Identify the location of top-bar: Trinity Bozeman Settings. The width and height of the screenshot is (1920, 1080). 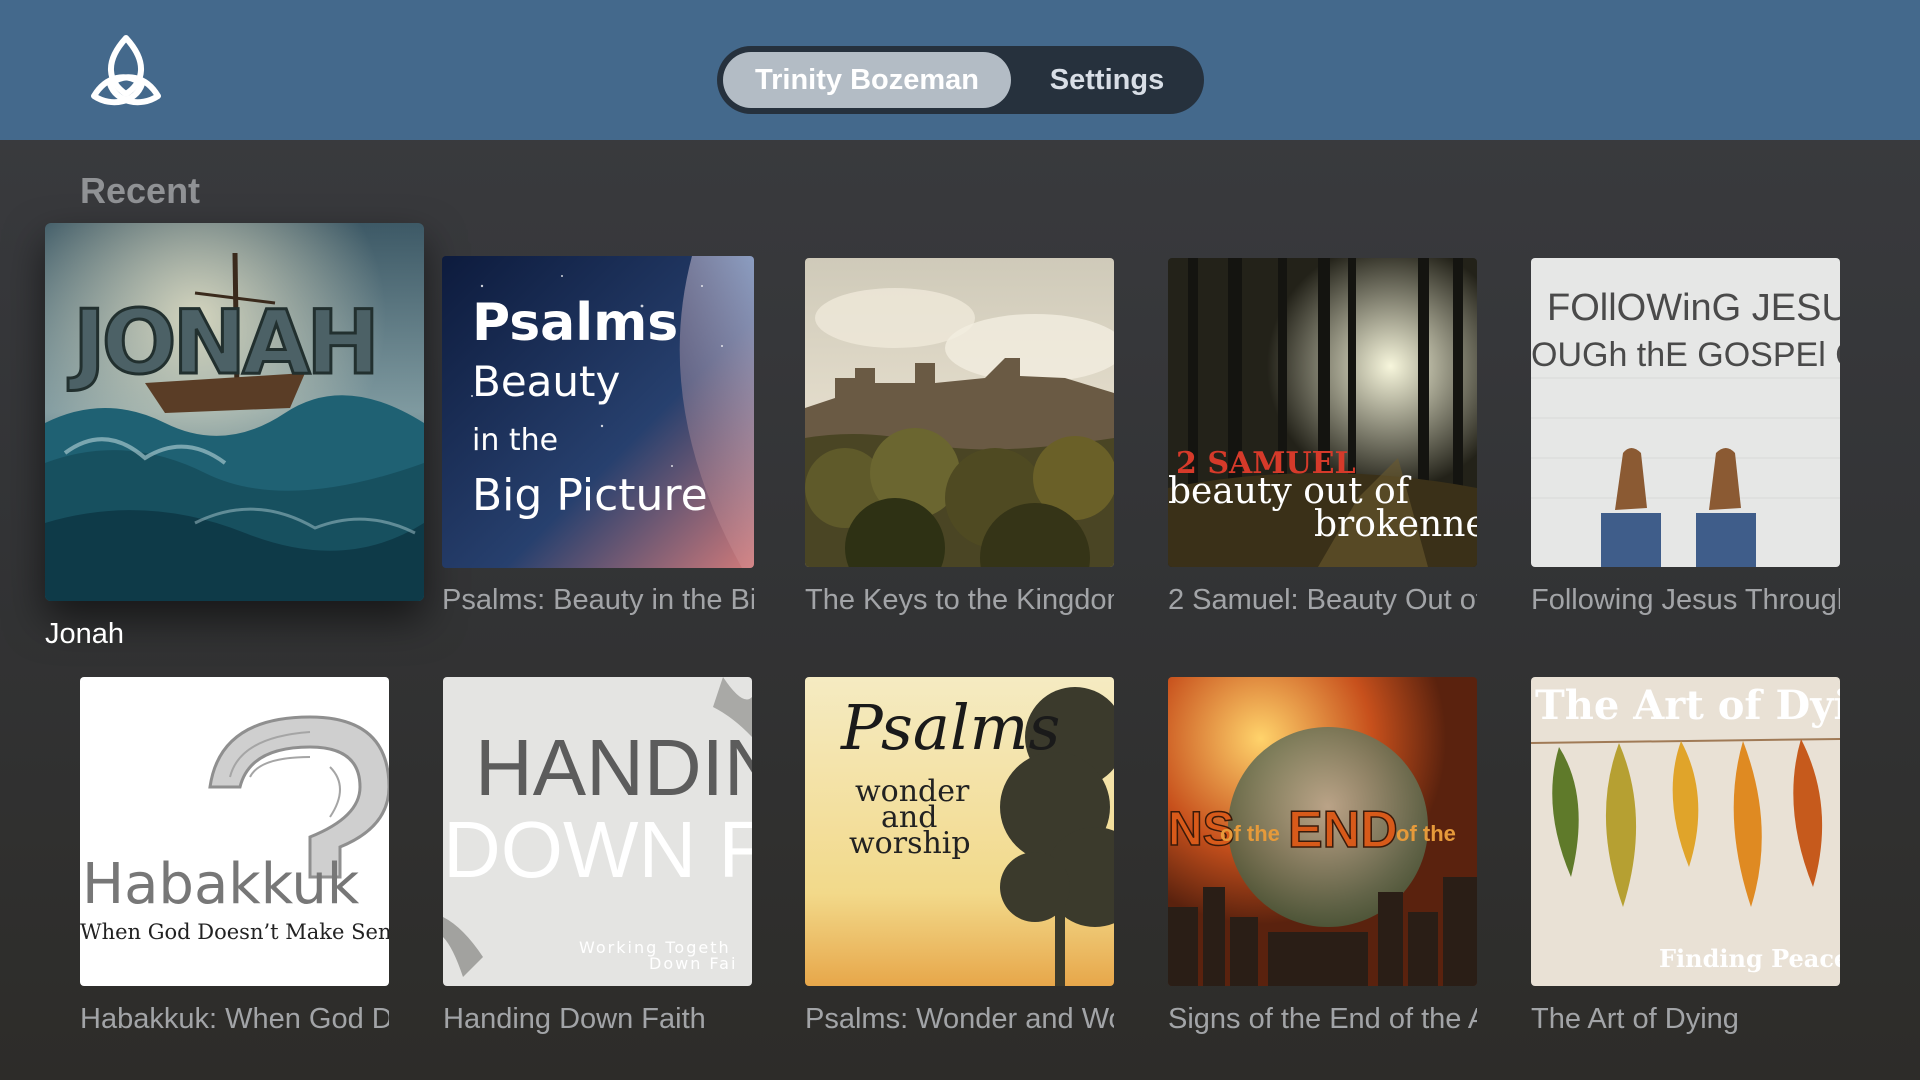
(960, 70).